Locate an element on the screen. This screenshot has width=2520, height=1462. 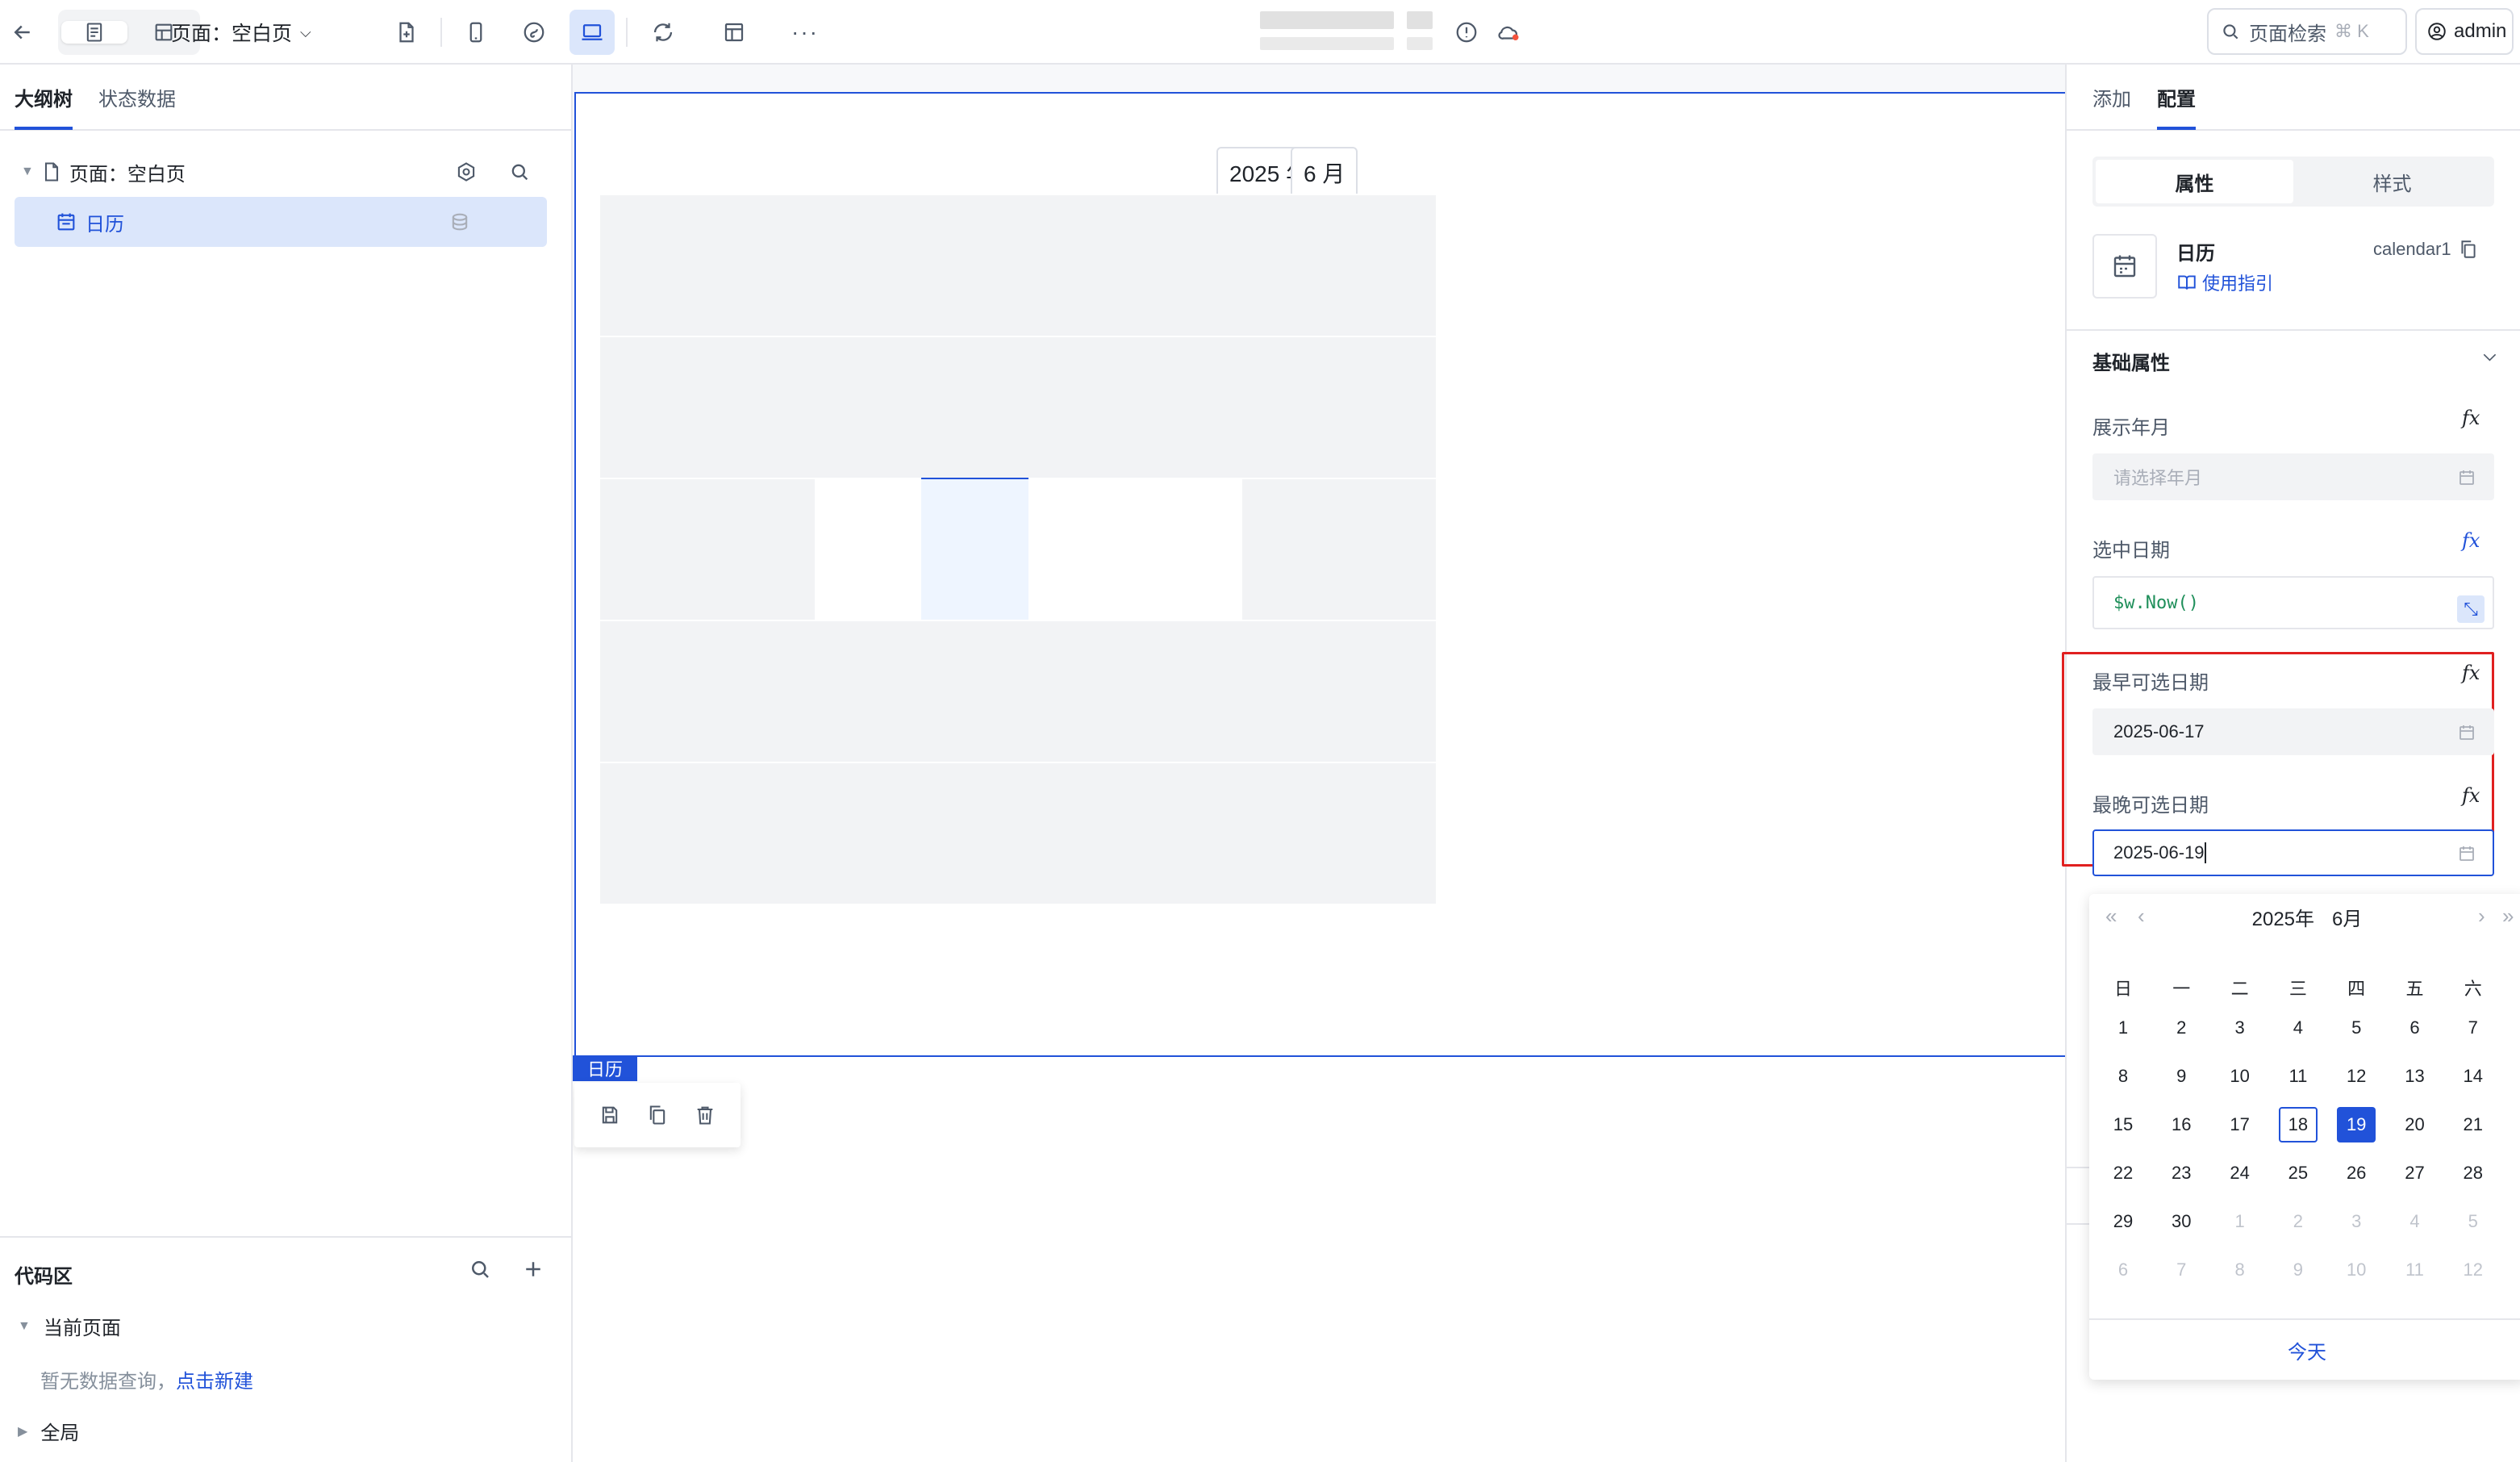
max-date-input: 2025-06-19 is located at coordinates (2293, 852).